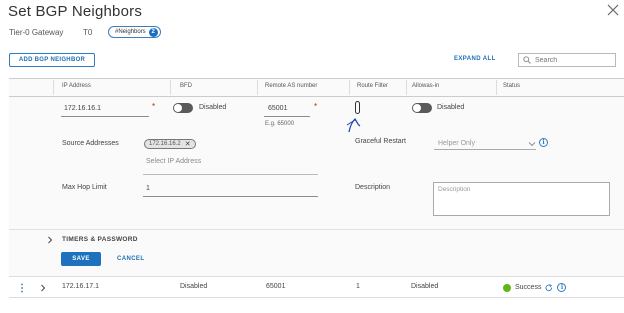  I want to click on graceful-restart-select: Helper Only, so click(485, 144).